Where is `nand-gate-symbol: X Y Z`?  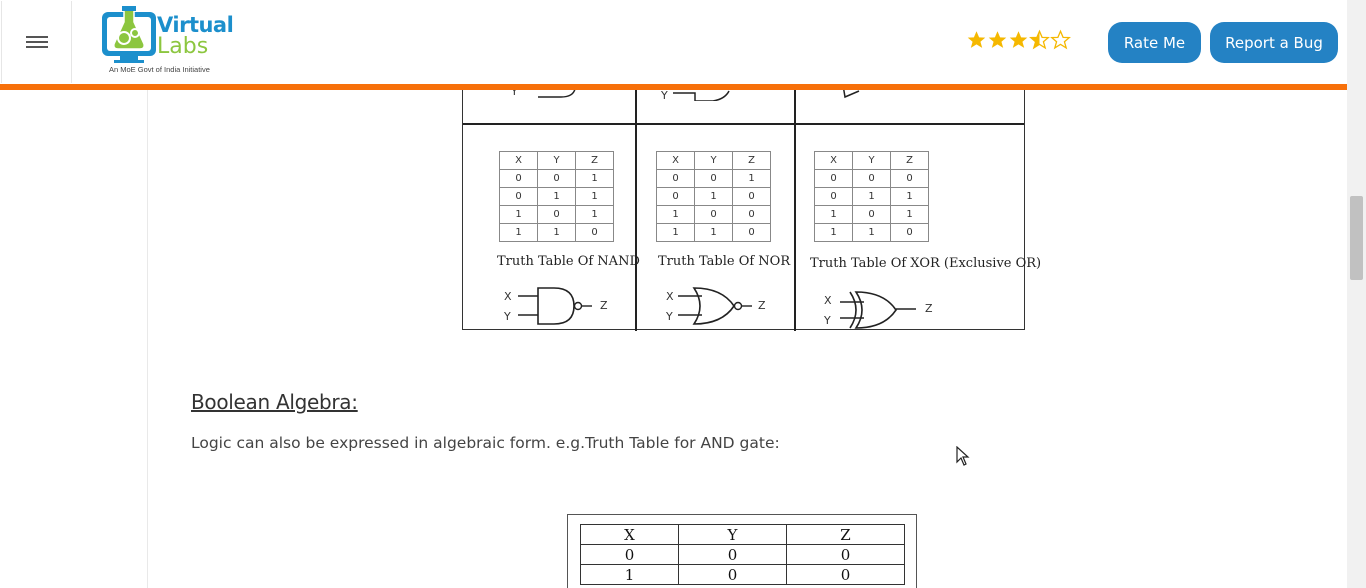 nand-gate-symbol: X Y Z is located at coordinates (555, 306).